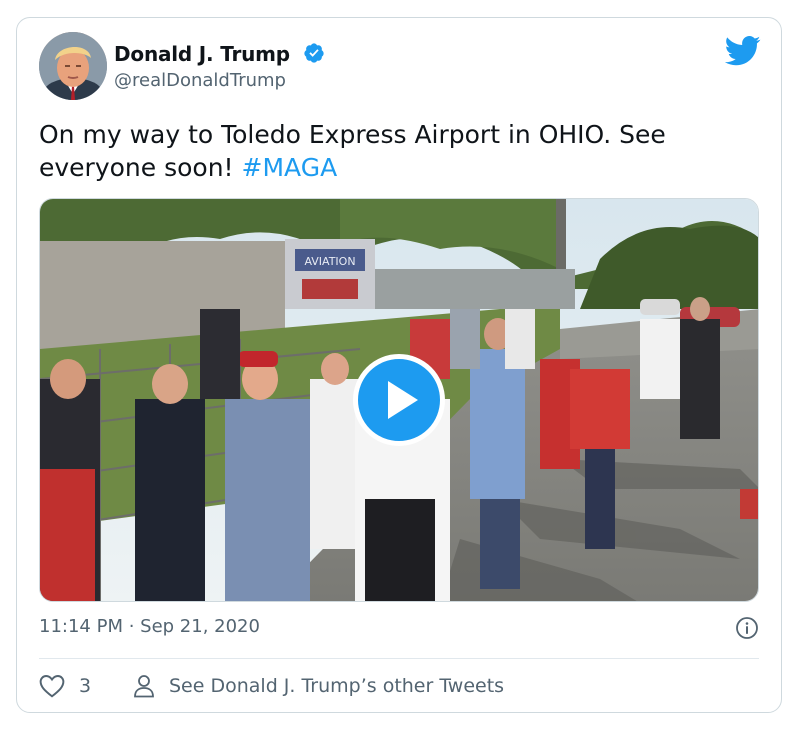 The width and height of the screenshot is (799, 732). Describe the element at coordinates (337, 686) in the screenshot. I see `see-other-tweets-label: See Donald J. Trump’s other Tweets` at that location.